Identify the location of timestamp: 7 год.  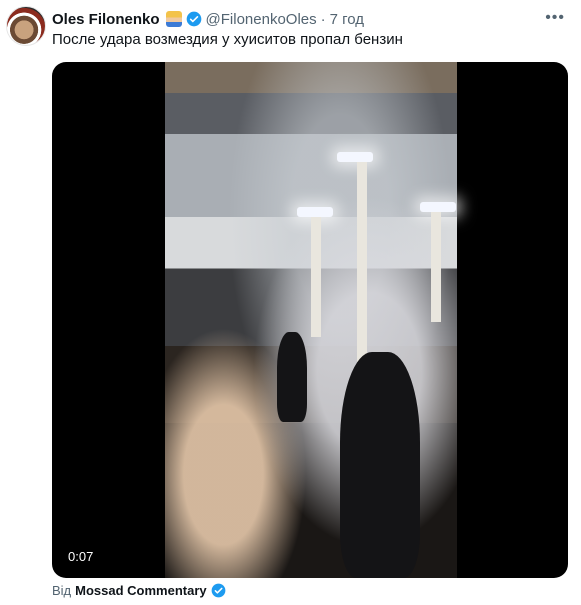
(347, 19).